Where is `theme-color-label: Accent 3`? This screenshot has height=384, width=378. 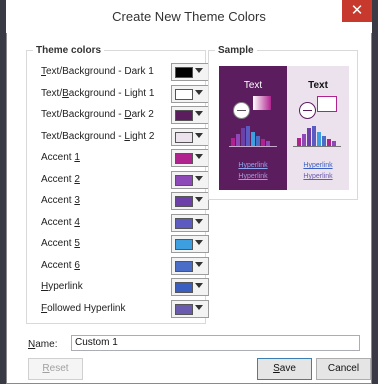
theme-color-label: Accent 3 is located at coordinates (60, 200).